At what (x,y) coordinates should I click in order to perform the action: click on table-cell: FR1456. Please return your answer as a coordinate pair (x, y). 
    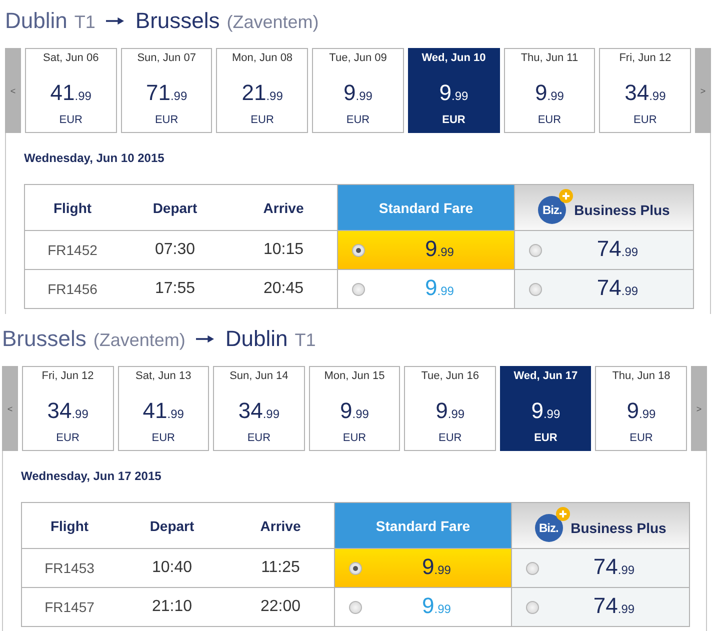
    Looking at the image, I should click on (72, 288).